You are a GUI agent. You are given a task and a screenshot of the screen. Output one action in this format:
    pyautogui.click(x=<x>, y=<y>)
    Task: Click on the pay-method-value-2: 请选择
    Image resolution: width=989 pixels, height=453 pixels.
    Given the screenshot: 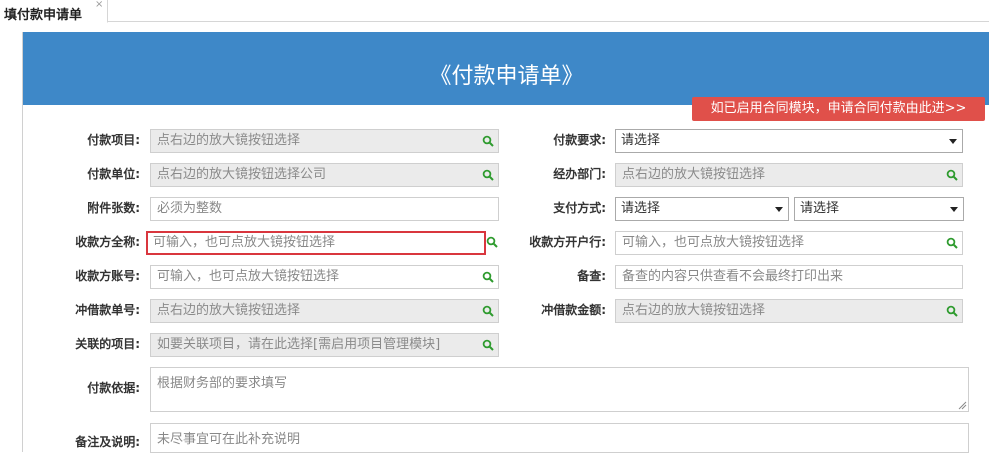 What is the action you would take?
    pyautogui.click(x=820, y=208)
    